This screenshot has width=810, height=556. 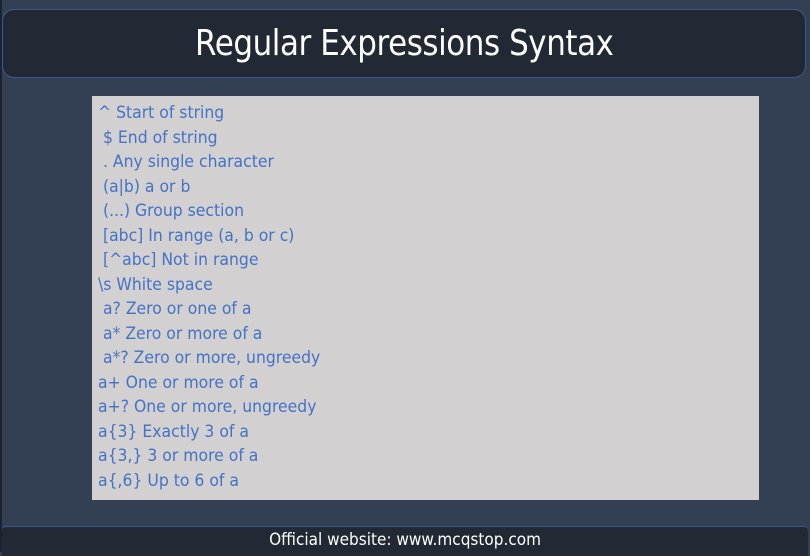 I want to click on syntax-item: (a|b) a or b, so click(x=144, y=186).